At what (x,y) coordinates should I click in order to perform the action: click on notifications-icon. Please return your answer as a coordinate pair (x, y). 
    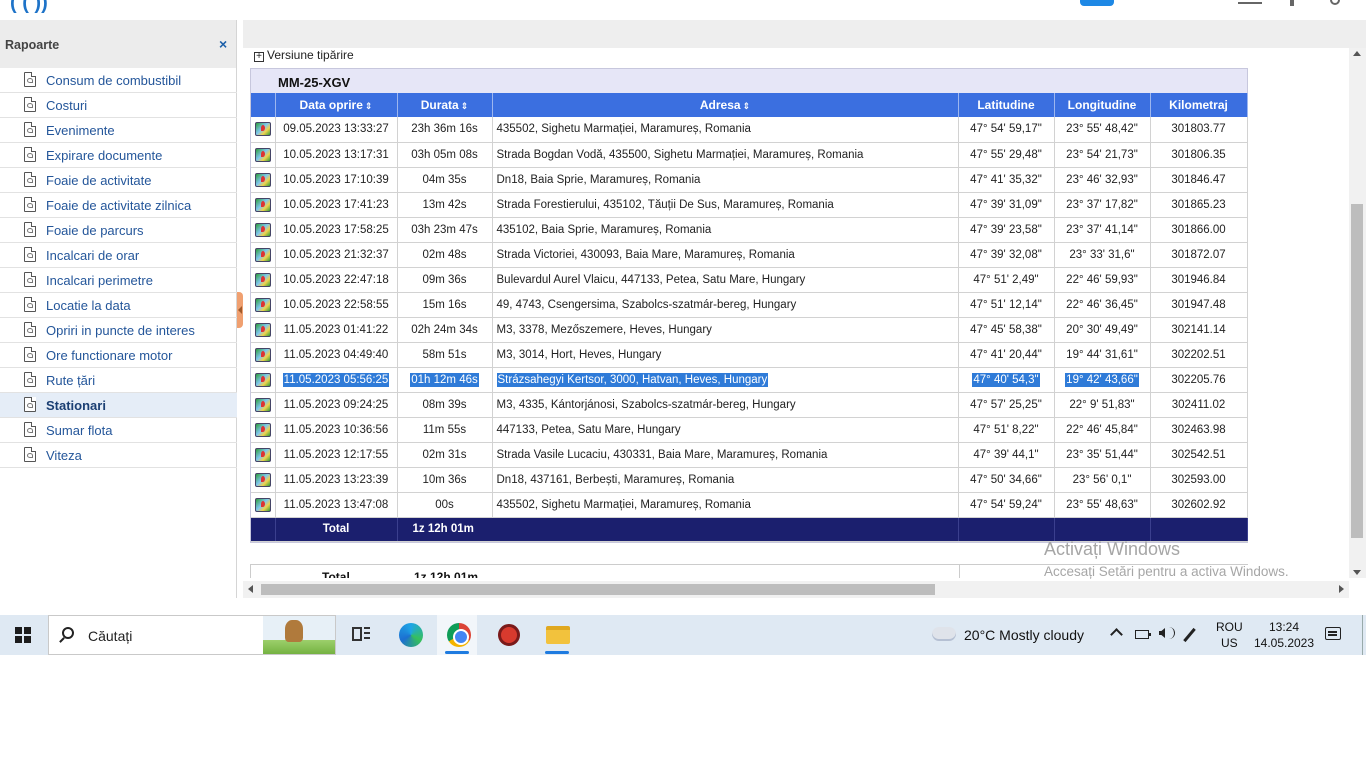
    Looking at the image, I should click on (1333, 633).